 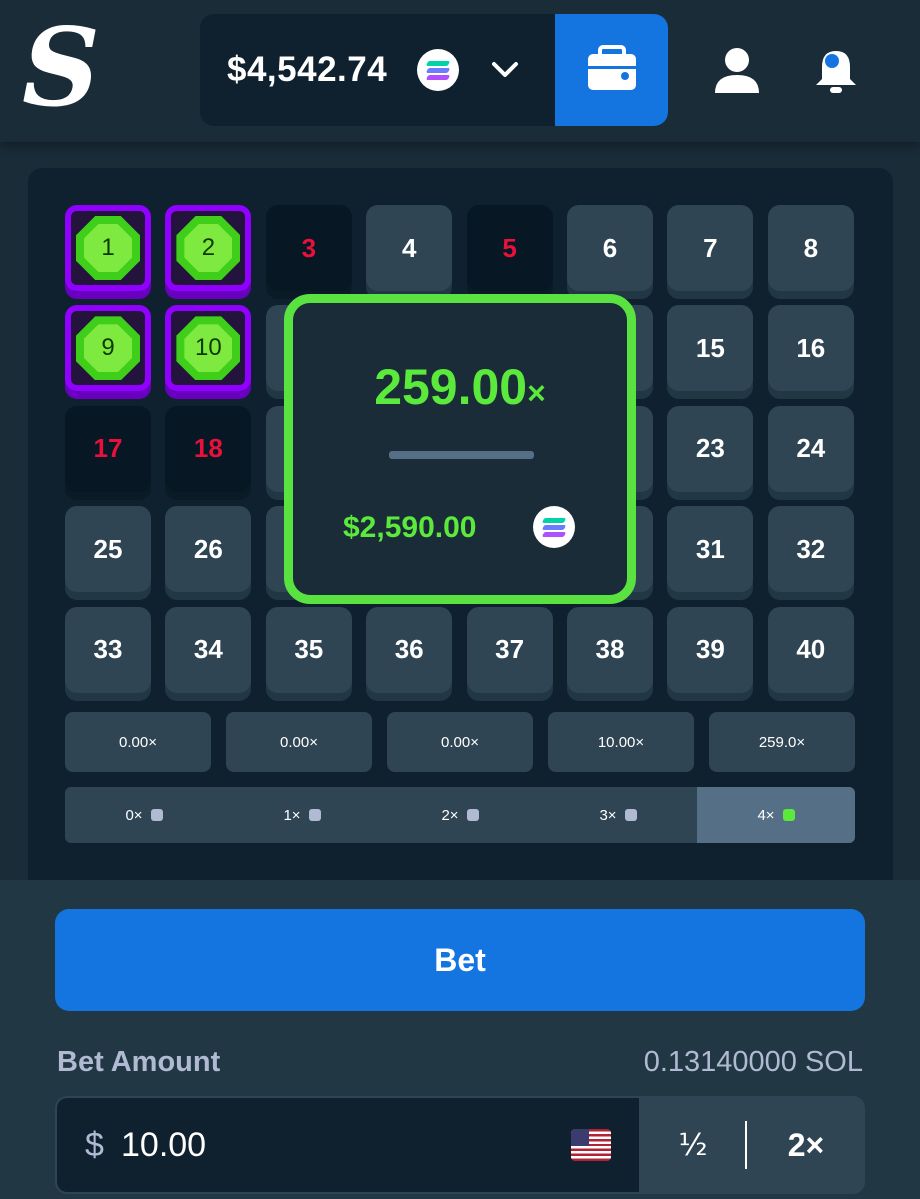 I want to click on hit-count-cell: 2×, so click(x=460, y=815).